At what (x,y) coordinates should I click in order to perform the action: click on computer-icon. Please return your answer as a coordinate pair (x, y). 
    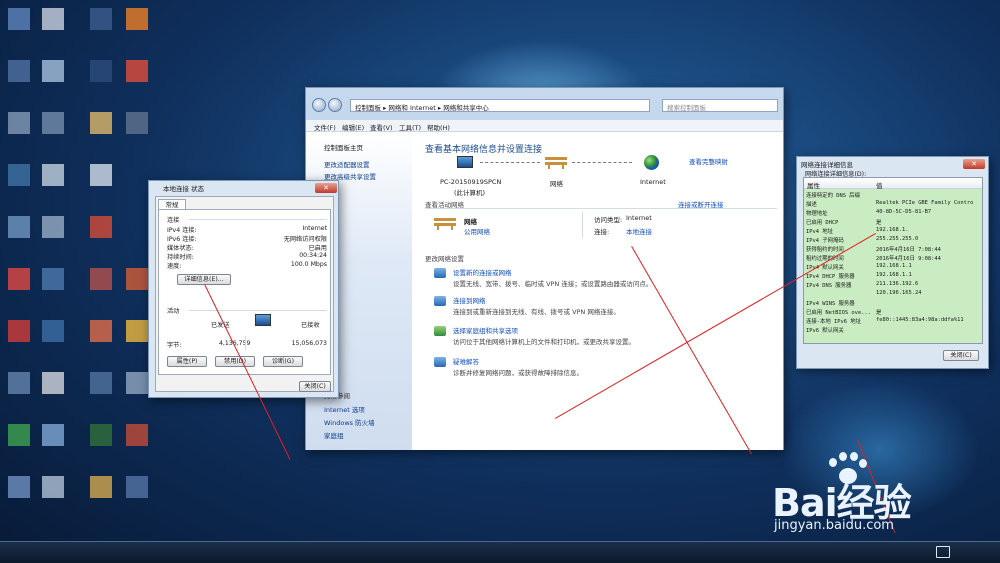
    Looking at the image, I should click on (465, 162).